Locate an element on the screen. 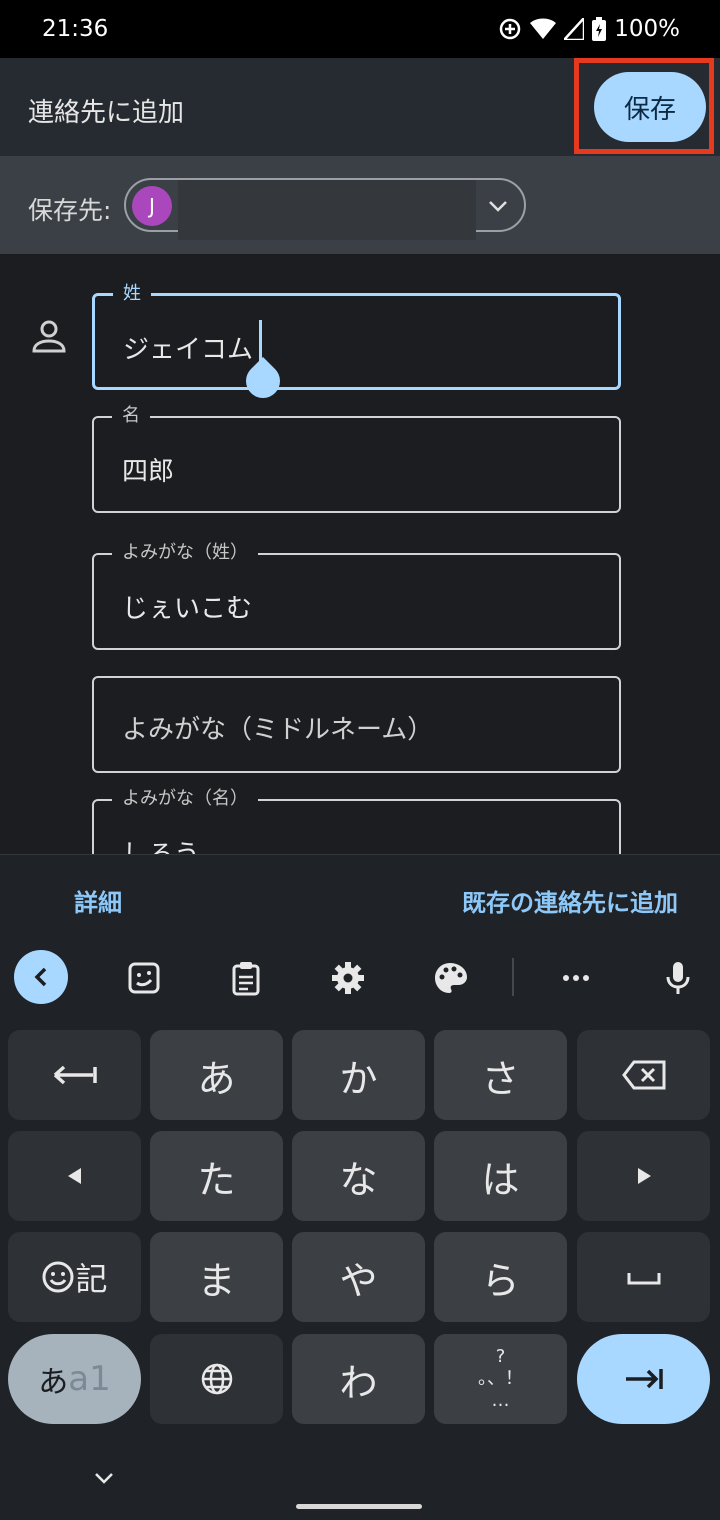 This screenshot has width=720, height=1520. phonetic-last-name-label: よみがな（姓） is located at coordinates (185, 553).